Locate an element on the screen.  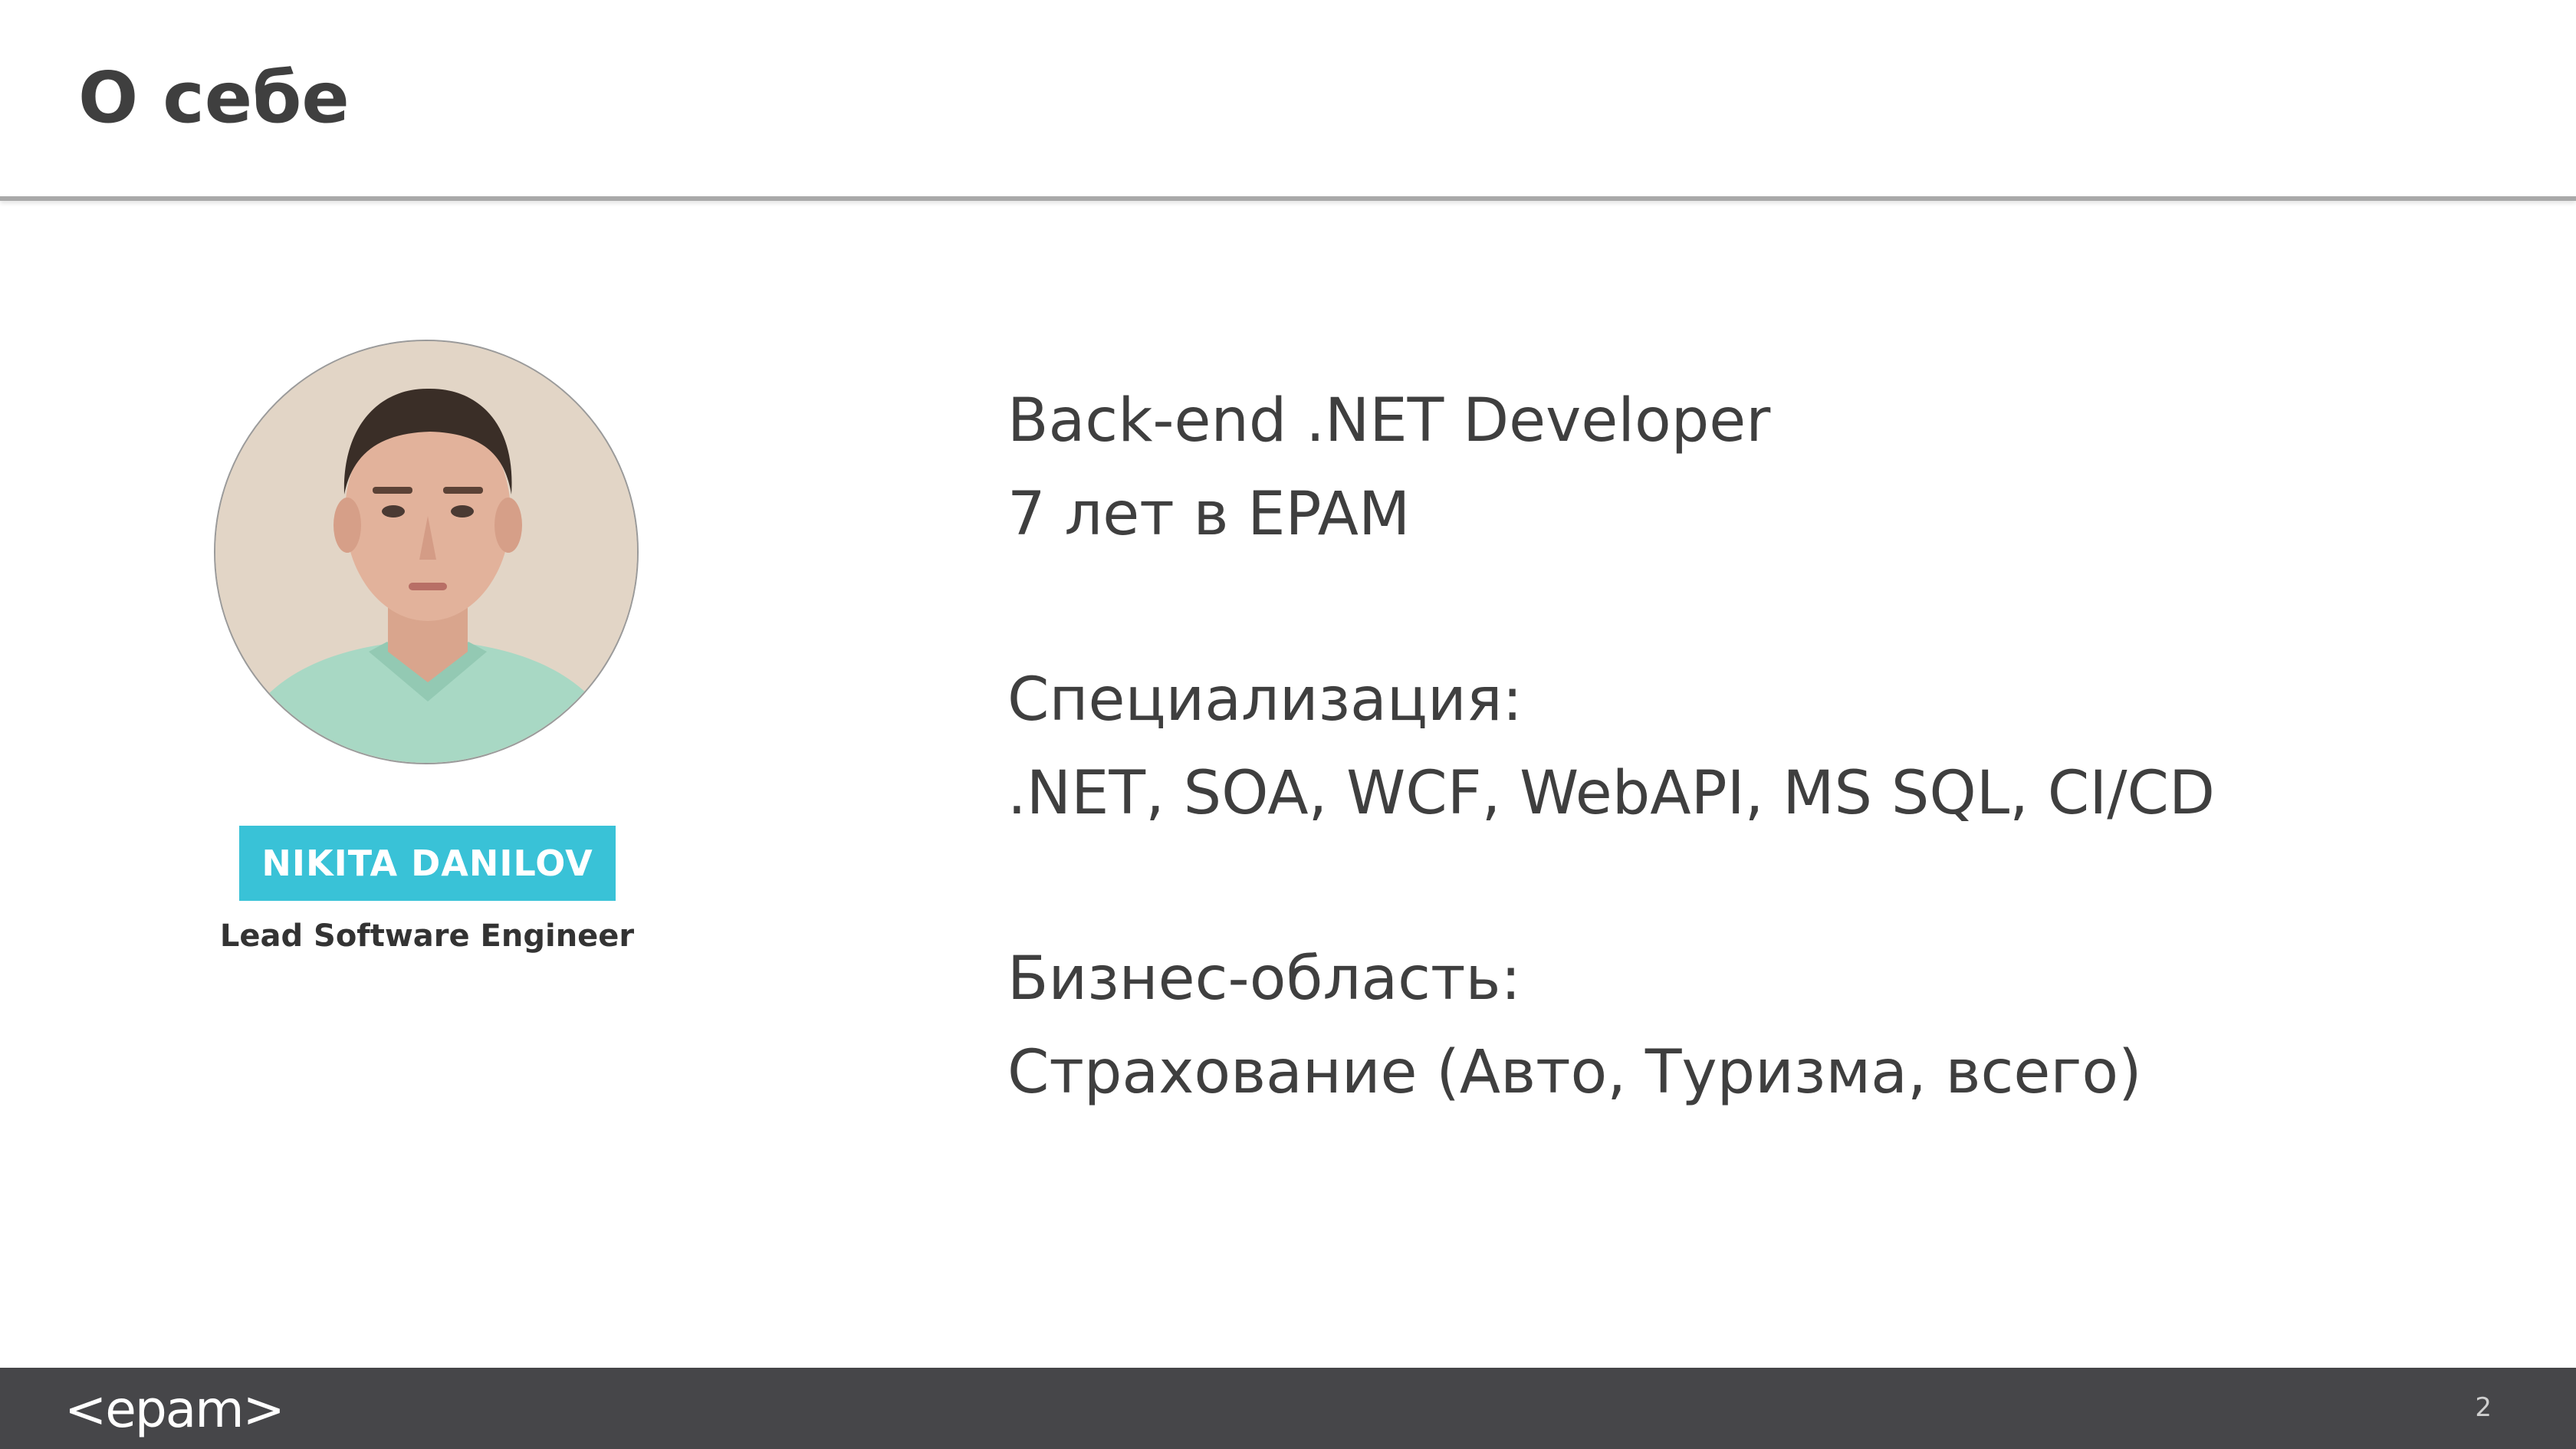
slide-header: О себе is located at coordinates (1288, 98).